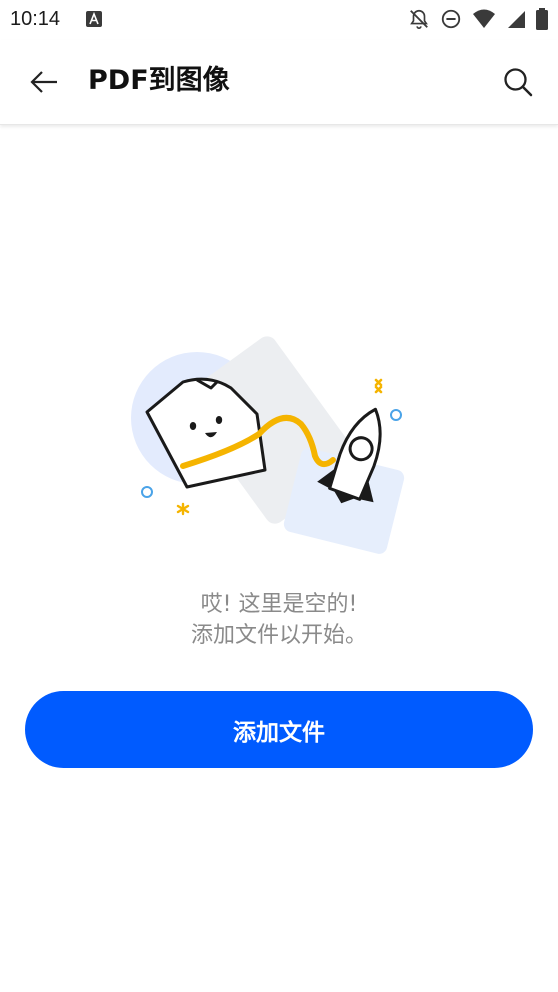 Image resolution: width=558 pixels, height=992 pixels. I want to click on add-files-button-label: 添加文件, so click(279, 732).